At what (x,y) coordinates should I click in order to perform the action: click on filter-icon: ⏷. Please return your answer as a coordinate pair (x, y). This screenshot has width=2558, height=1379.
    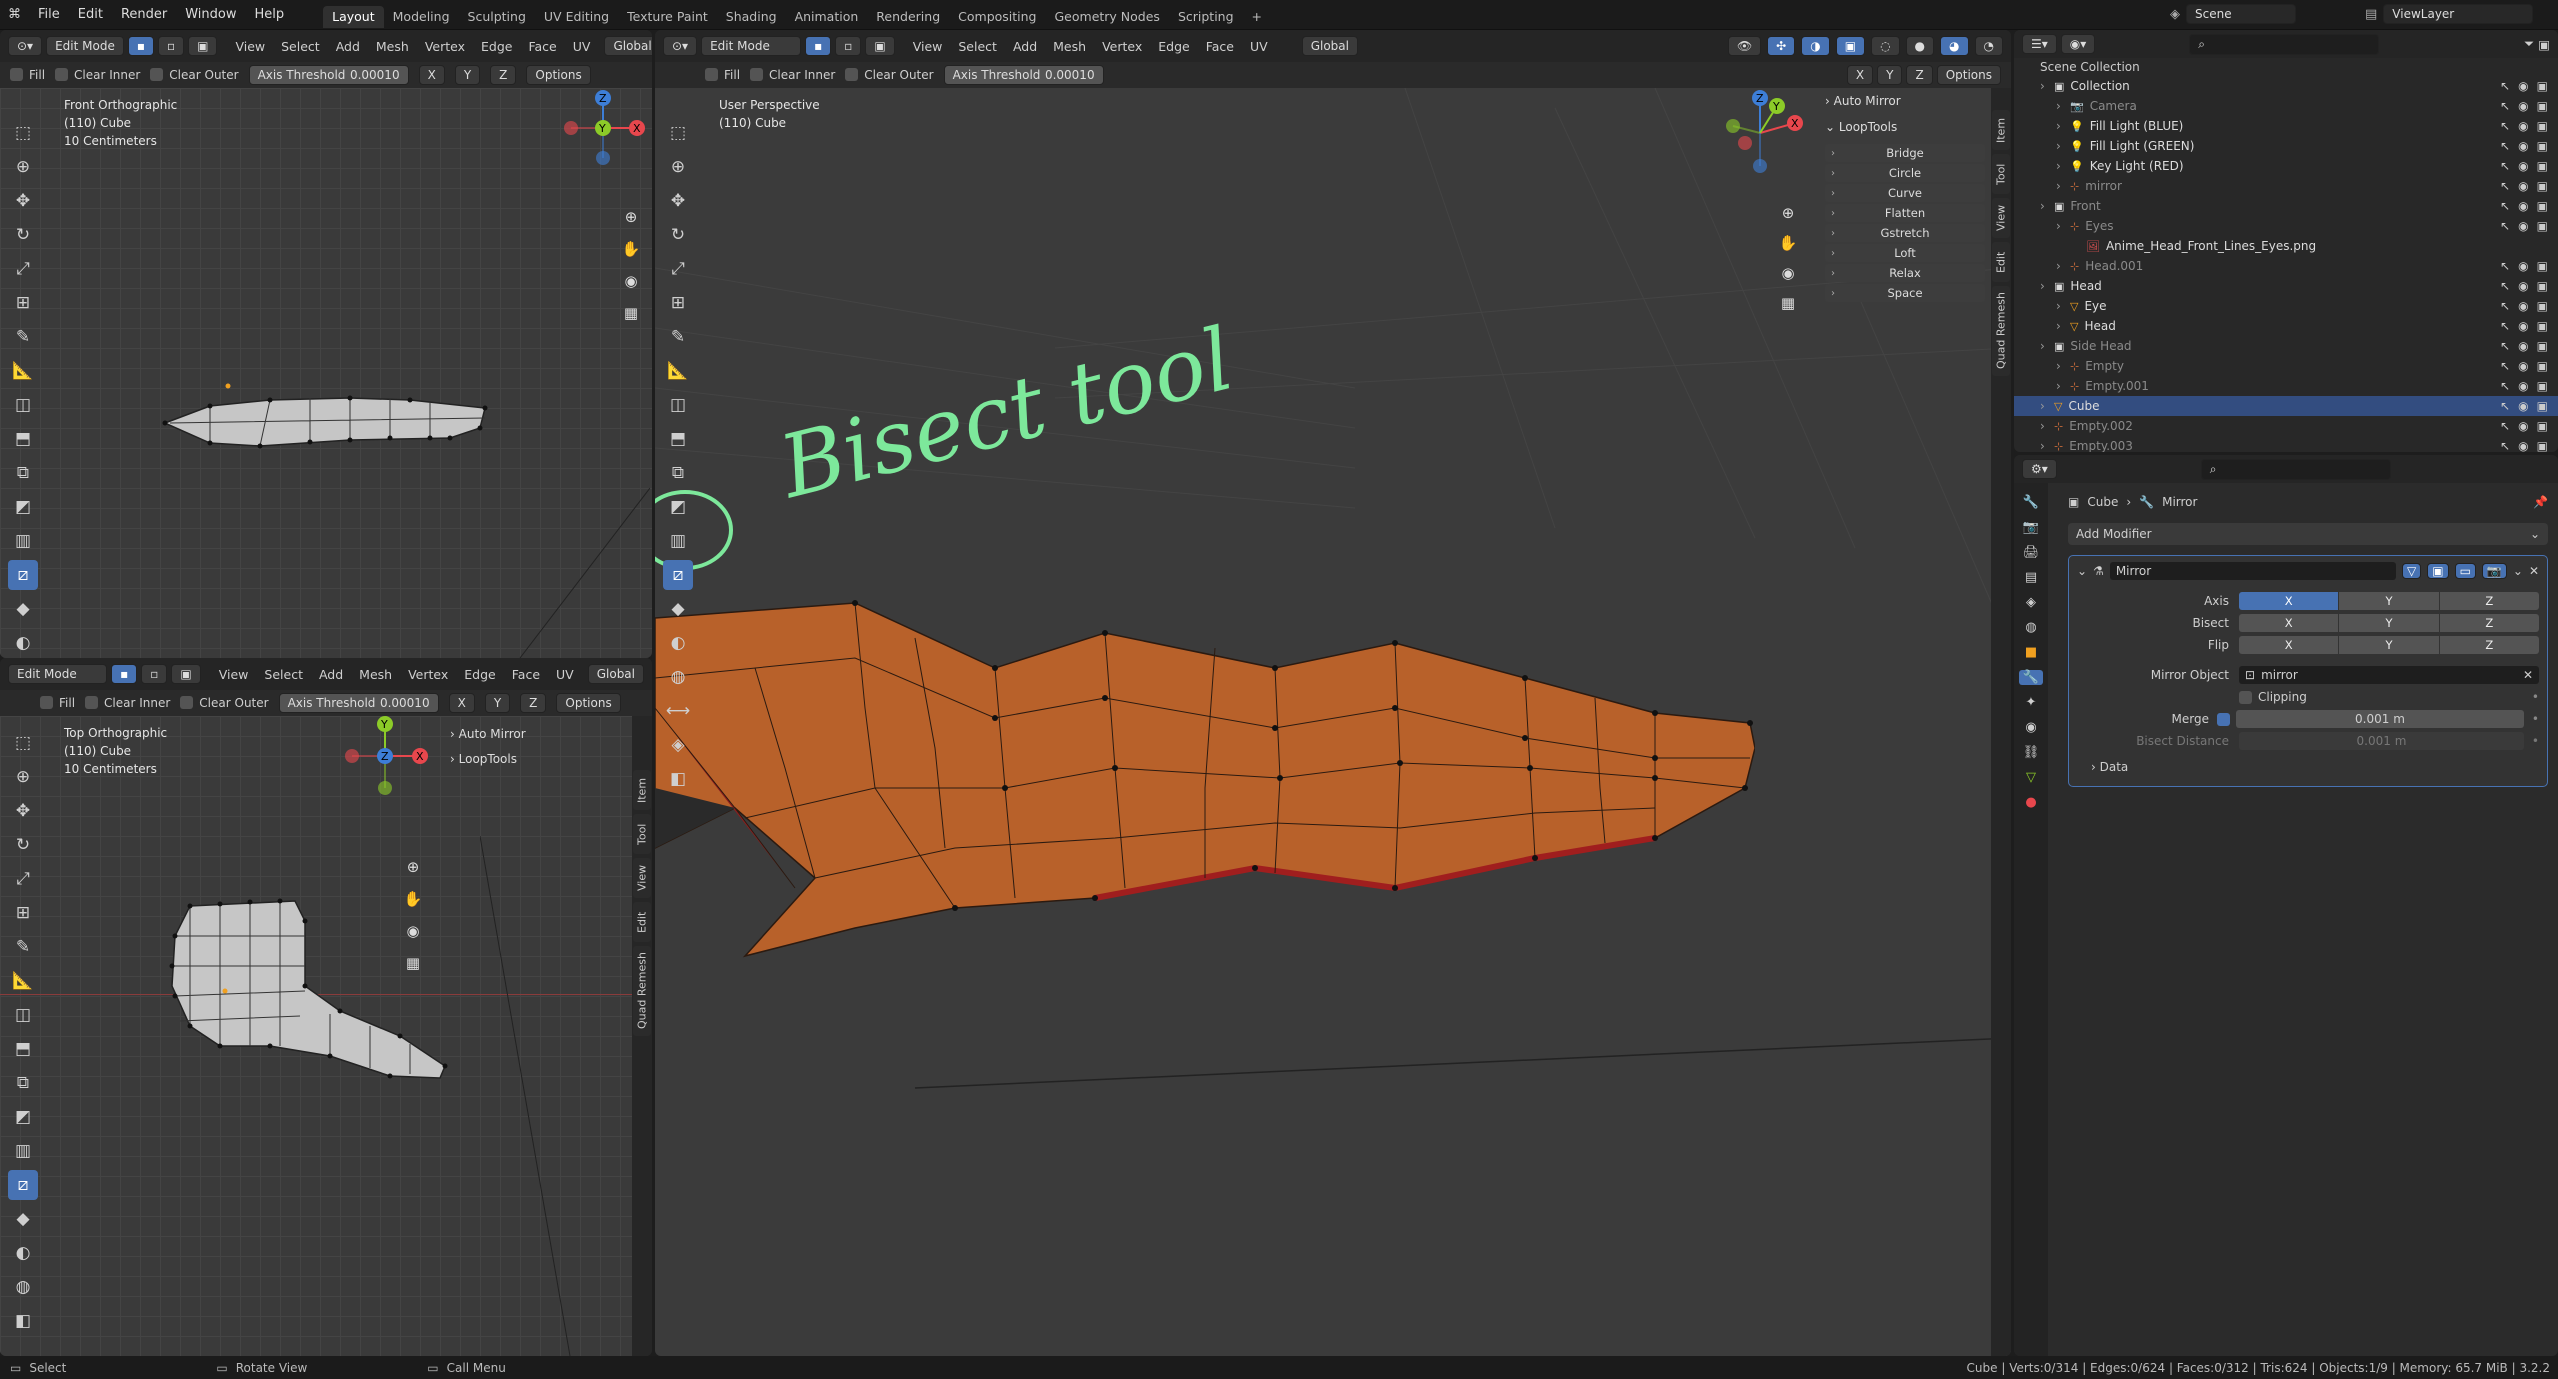
    Looking at the image, I should click on (2529, 44).